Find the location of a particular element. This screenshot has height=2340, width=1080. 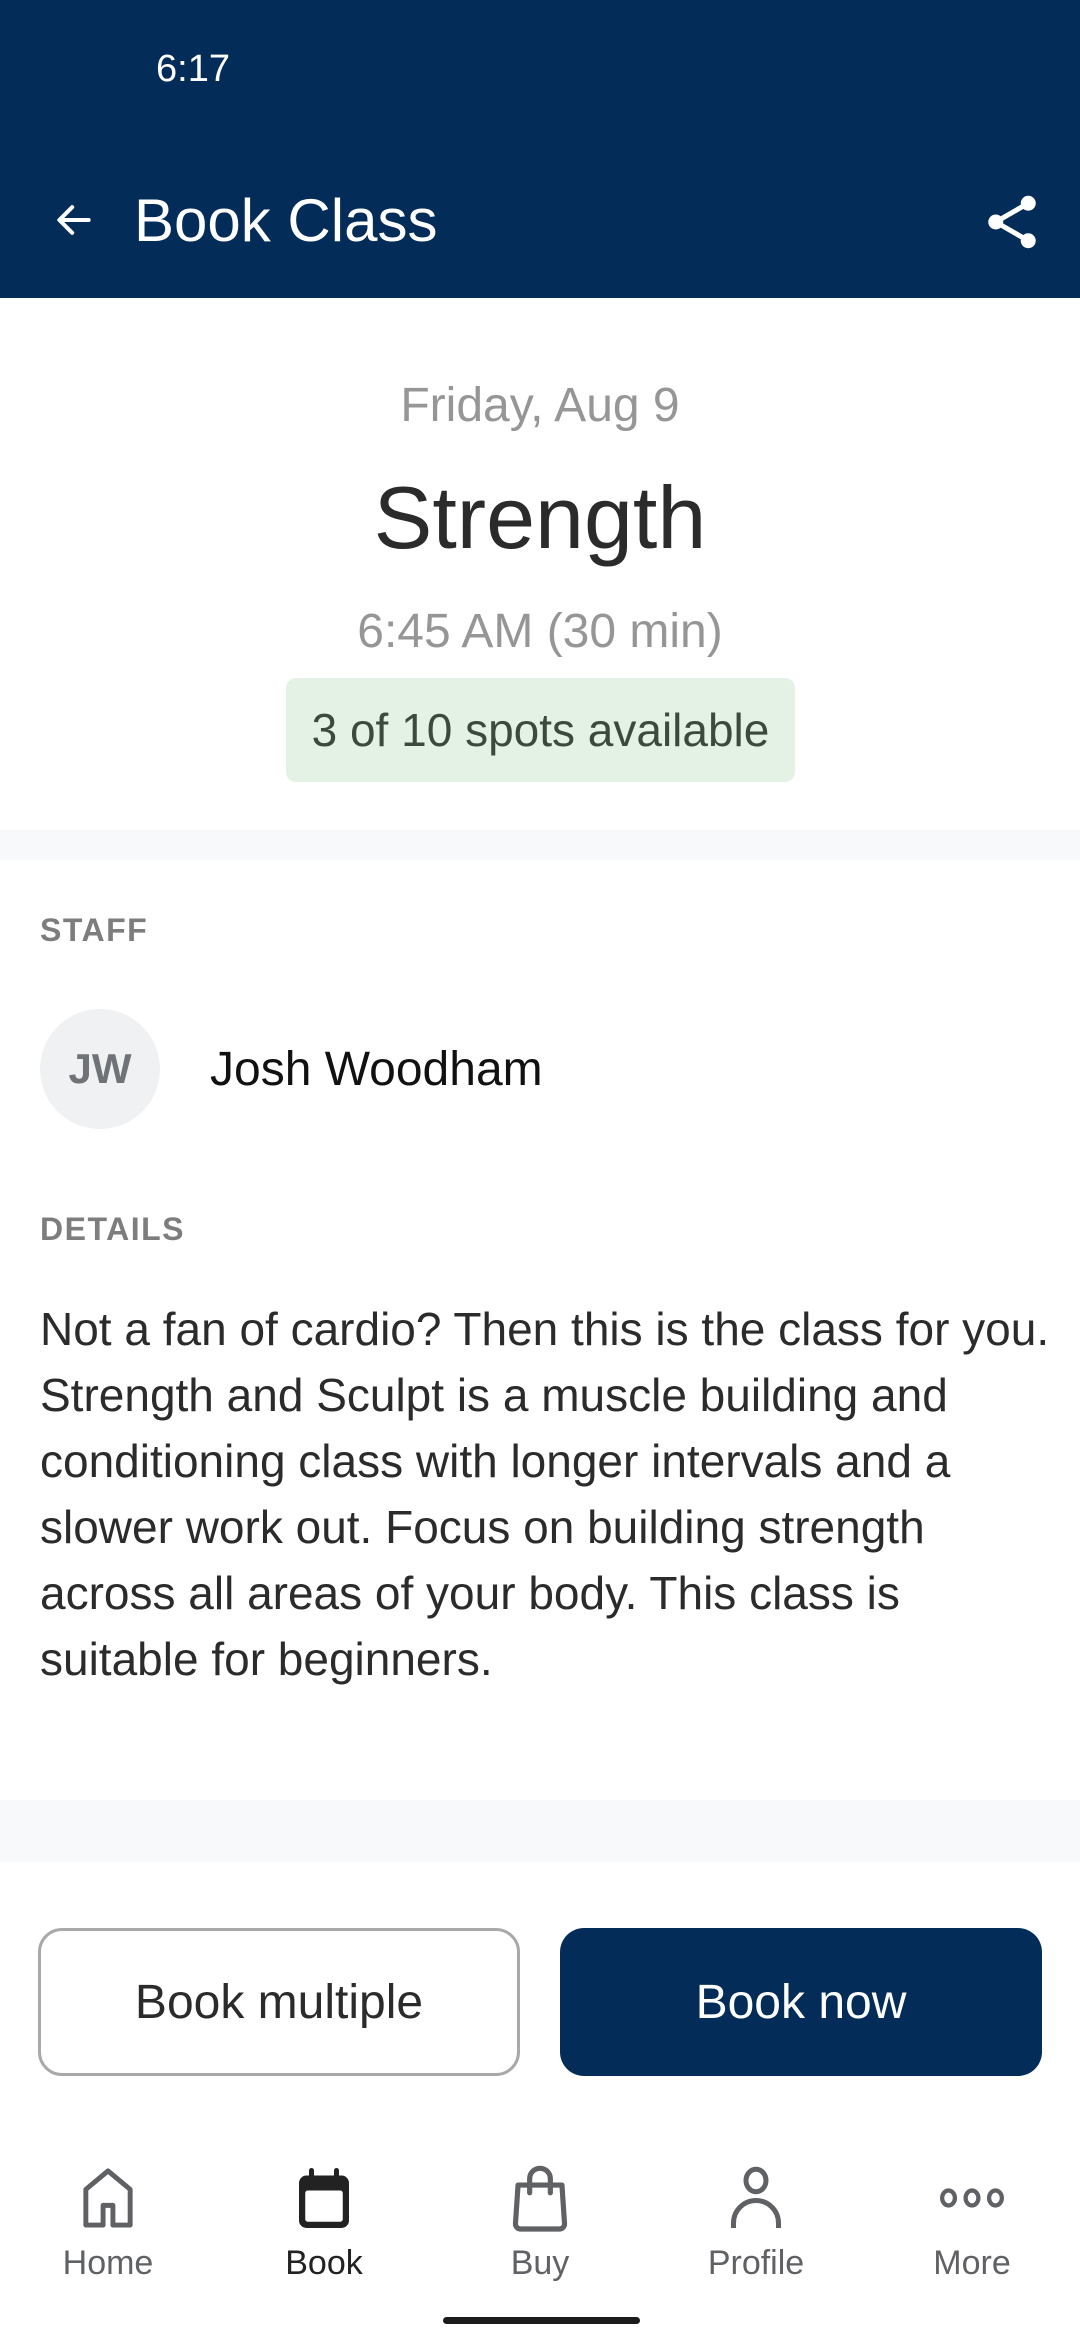

person-icon is located at coordinates (756, 2197).